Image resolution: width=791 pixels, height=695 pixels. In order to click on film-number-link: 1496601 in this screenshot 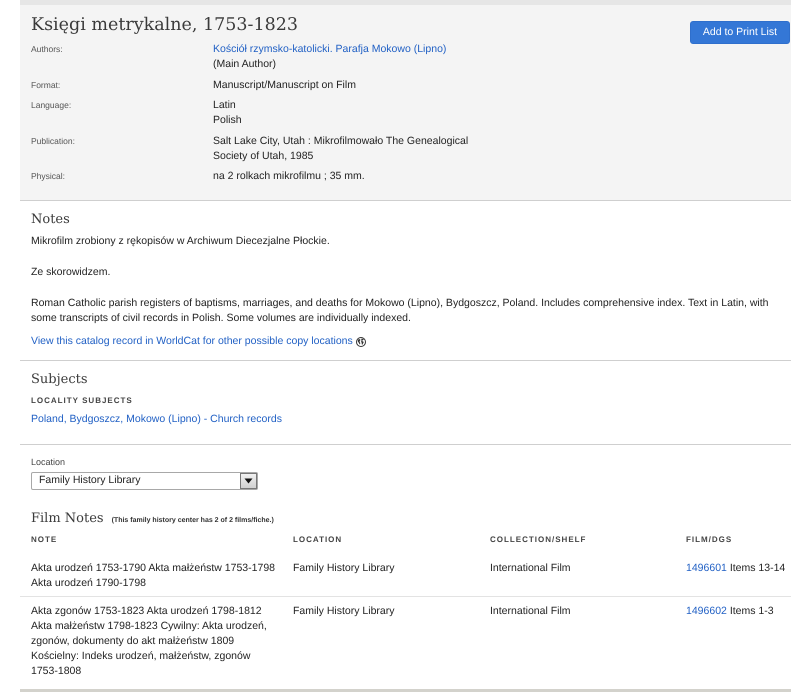, I will do `click(706, 568)`.